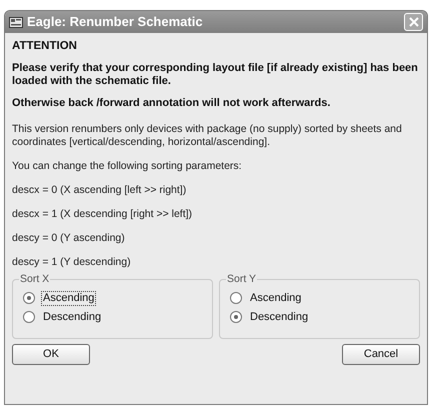  What do you see at coordinates (215, 75) in the screenshot?
I see `warning-text: Please verify that your corresponding layout file [if already existing] has been loaded with the schematic file.` at bounding box center [215, 75].